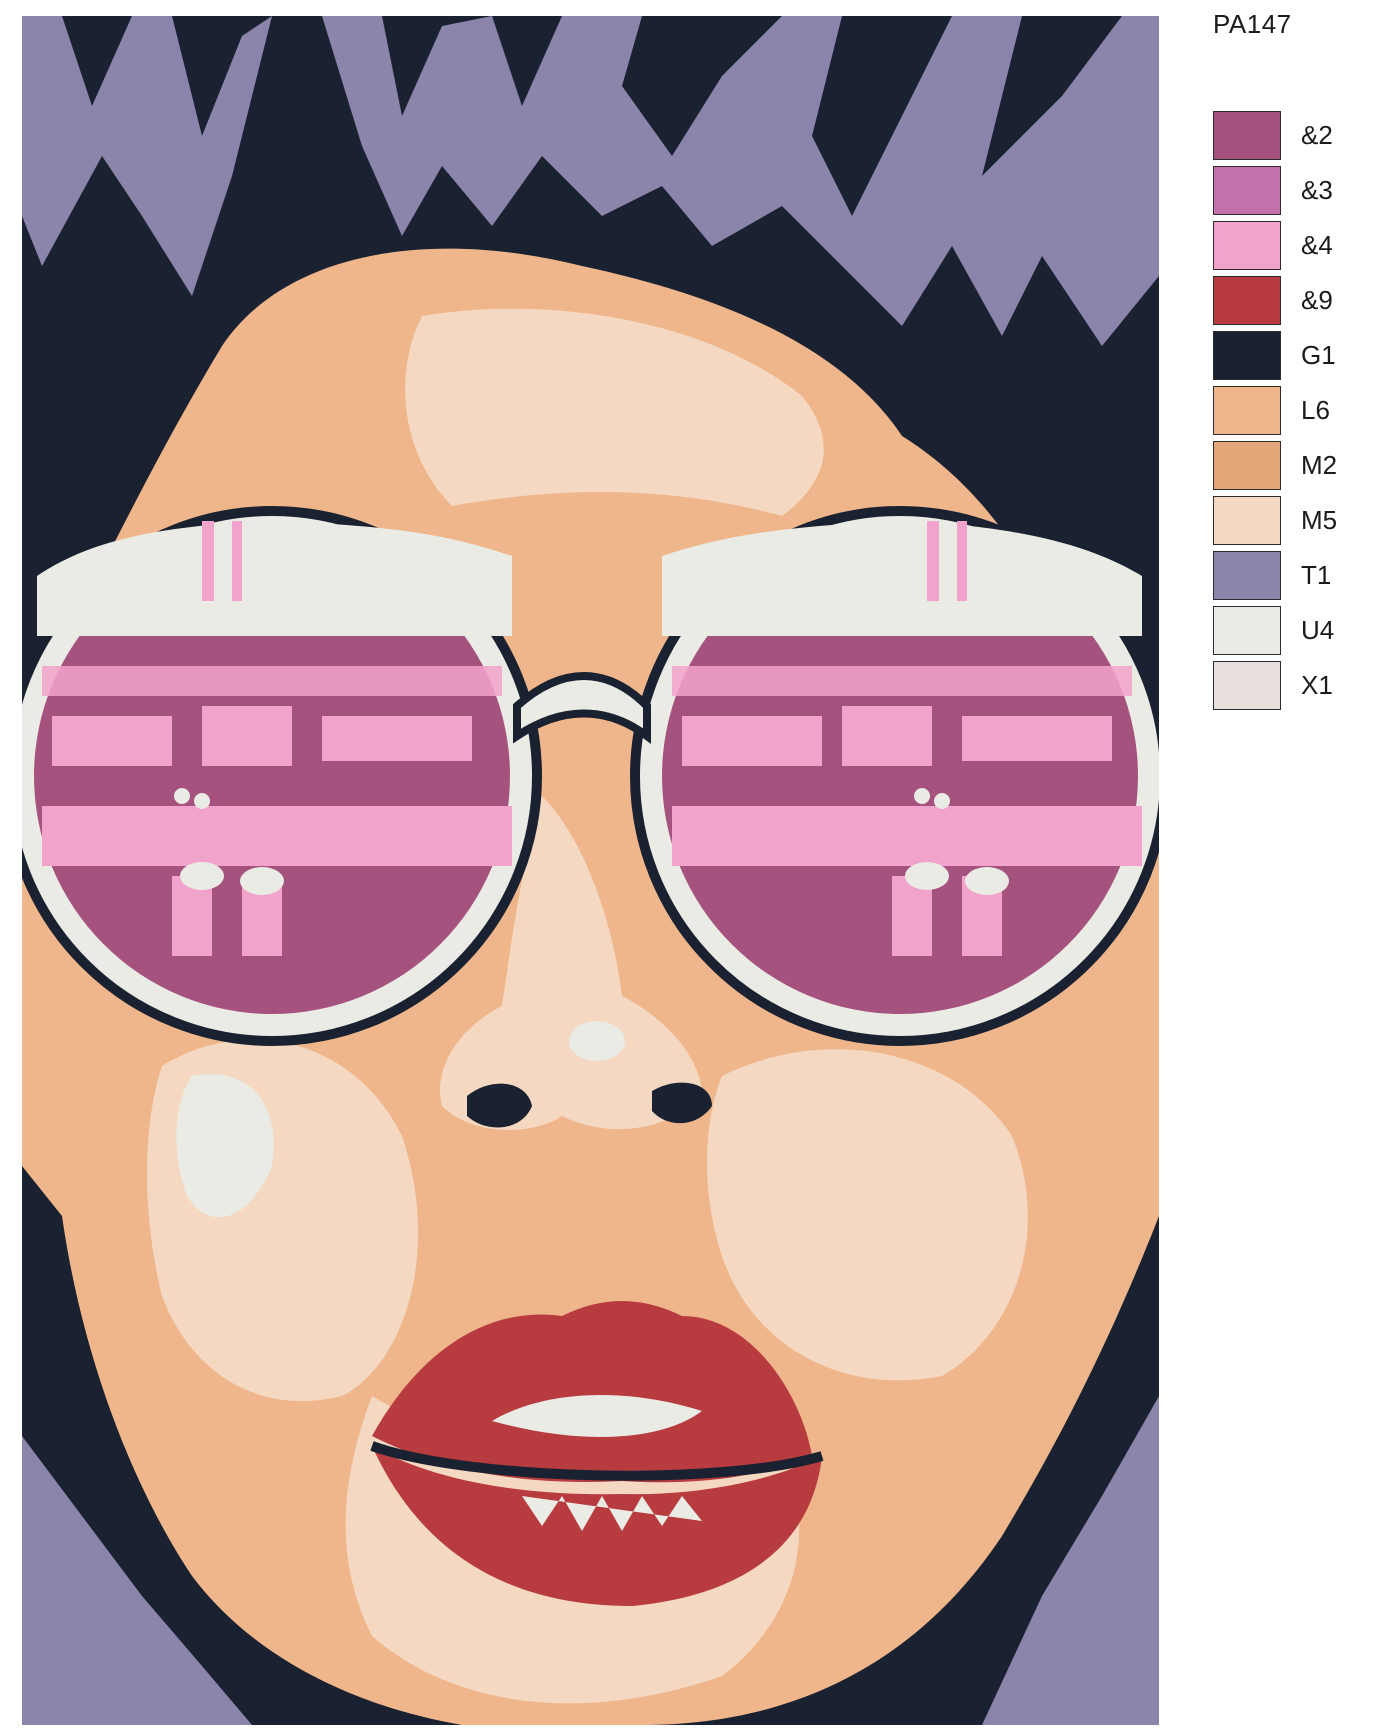 The image size is (1375, 1729). What do you see at coordinates (1319, 520) in the screenshot?
I see `legend-label: M5` at bounding box center [1319, 520].